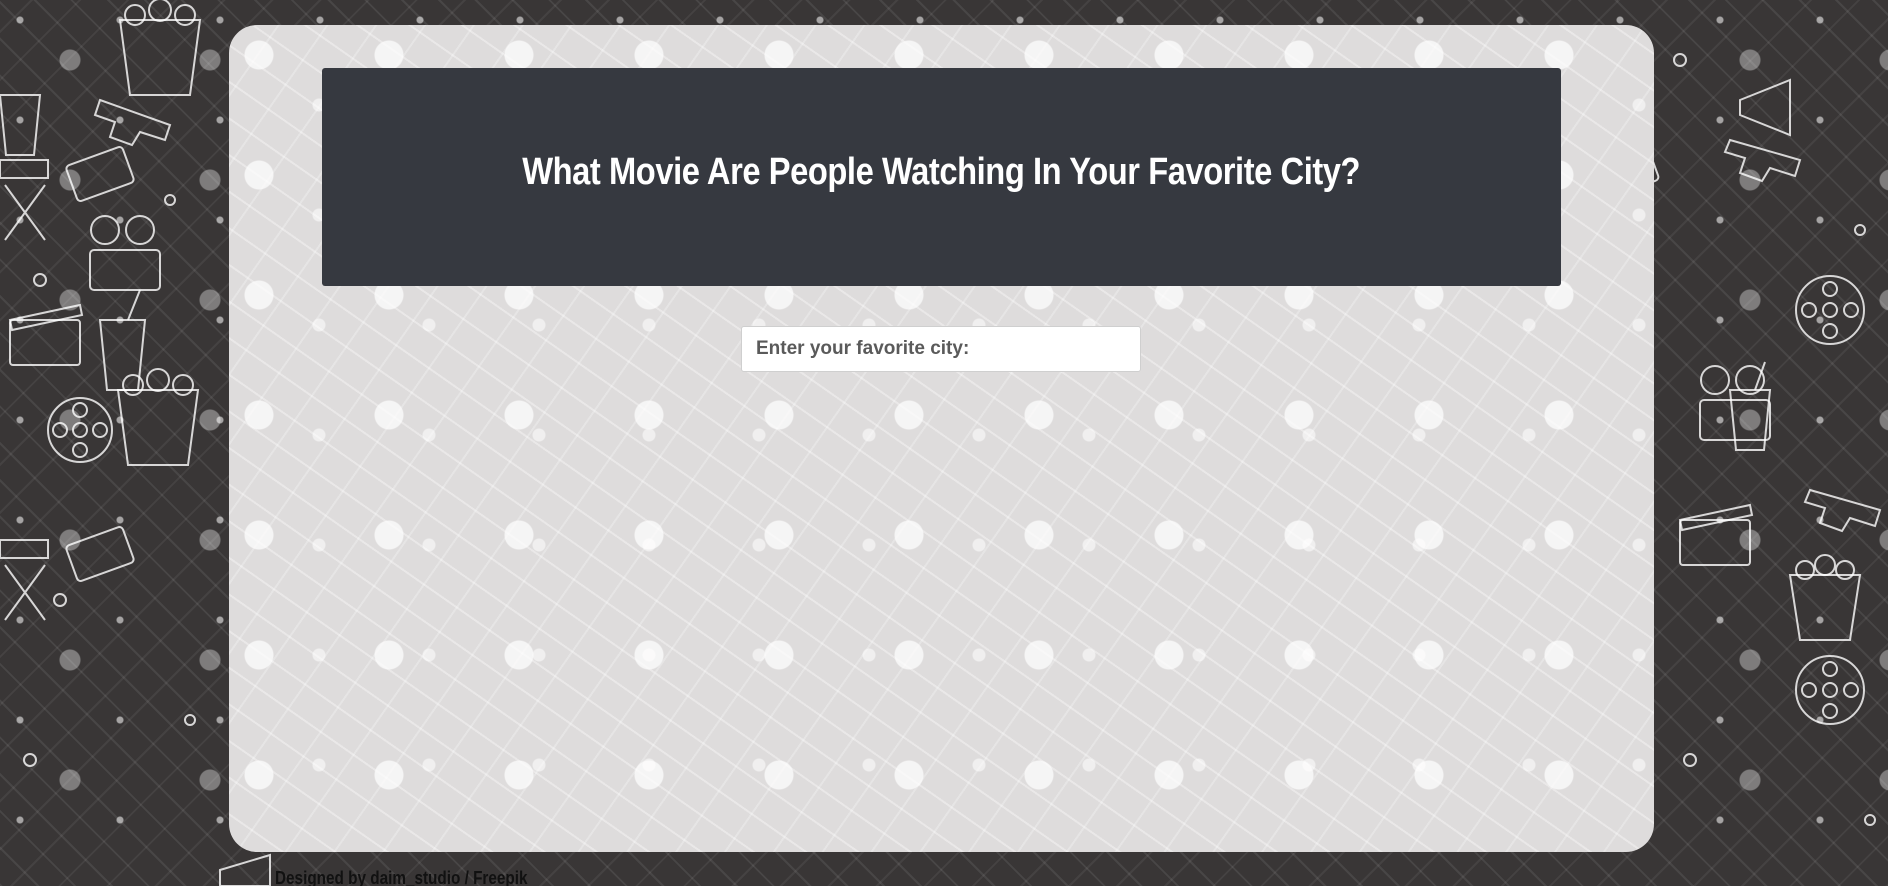 The height and width of the screenshot is (886, 1888). I want to click on footer-credit: Designed by daim_studio / Freepik, so click(401, 877).